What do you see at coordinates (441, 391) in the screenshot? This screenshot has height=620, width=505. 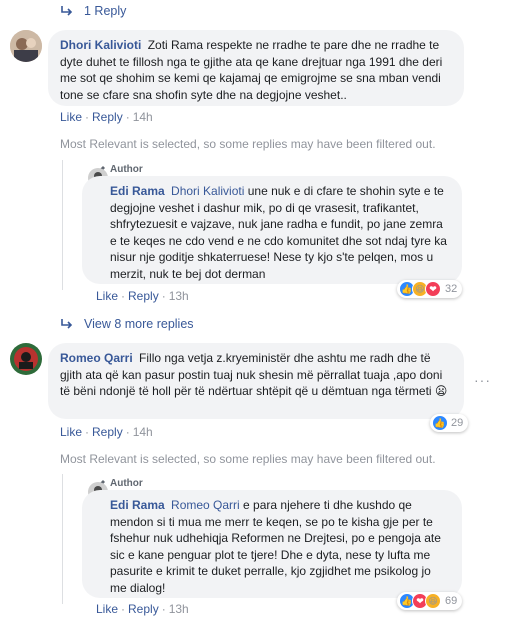 I see `surprised-emoji-icon: 😦` at bounding box center [441, 391].